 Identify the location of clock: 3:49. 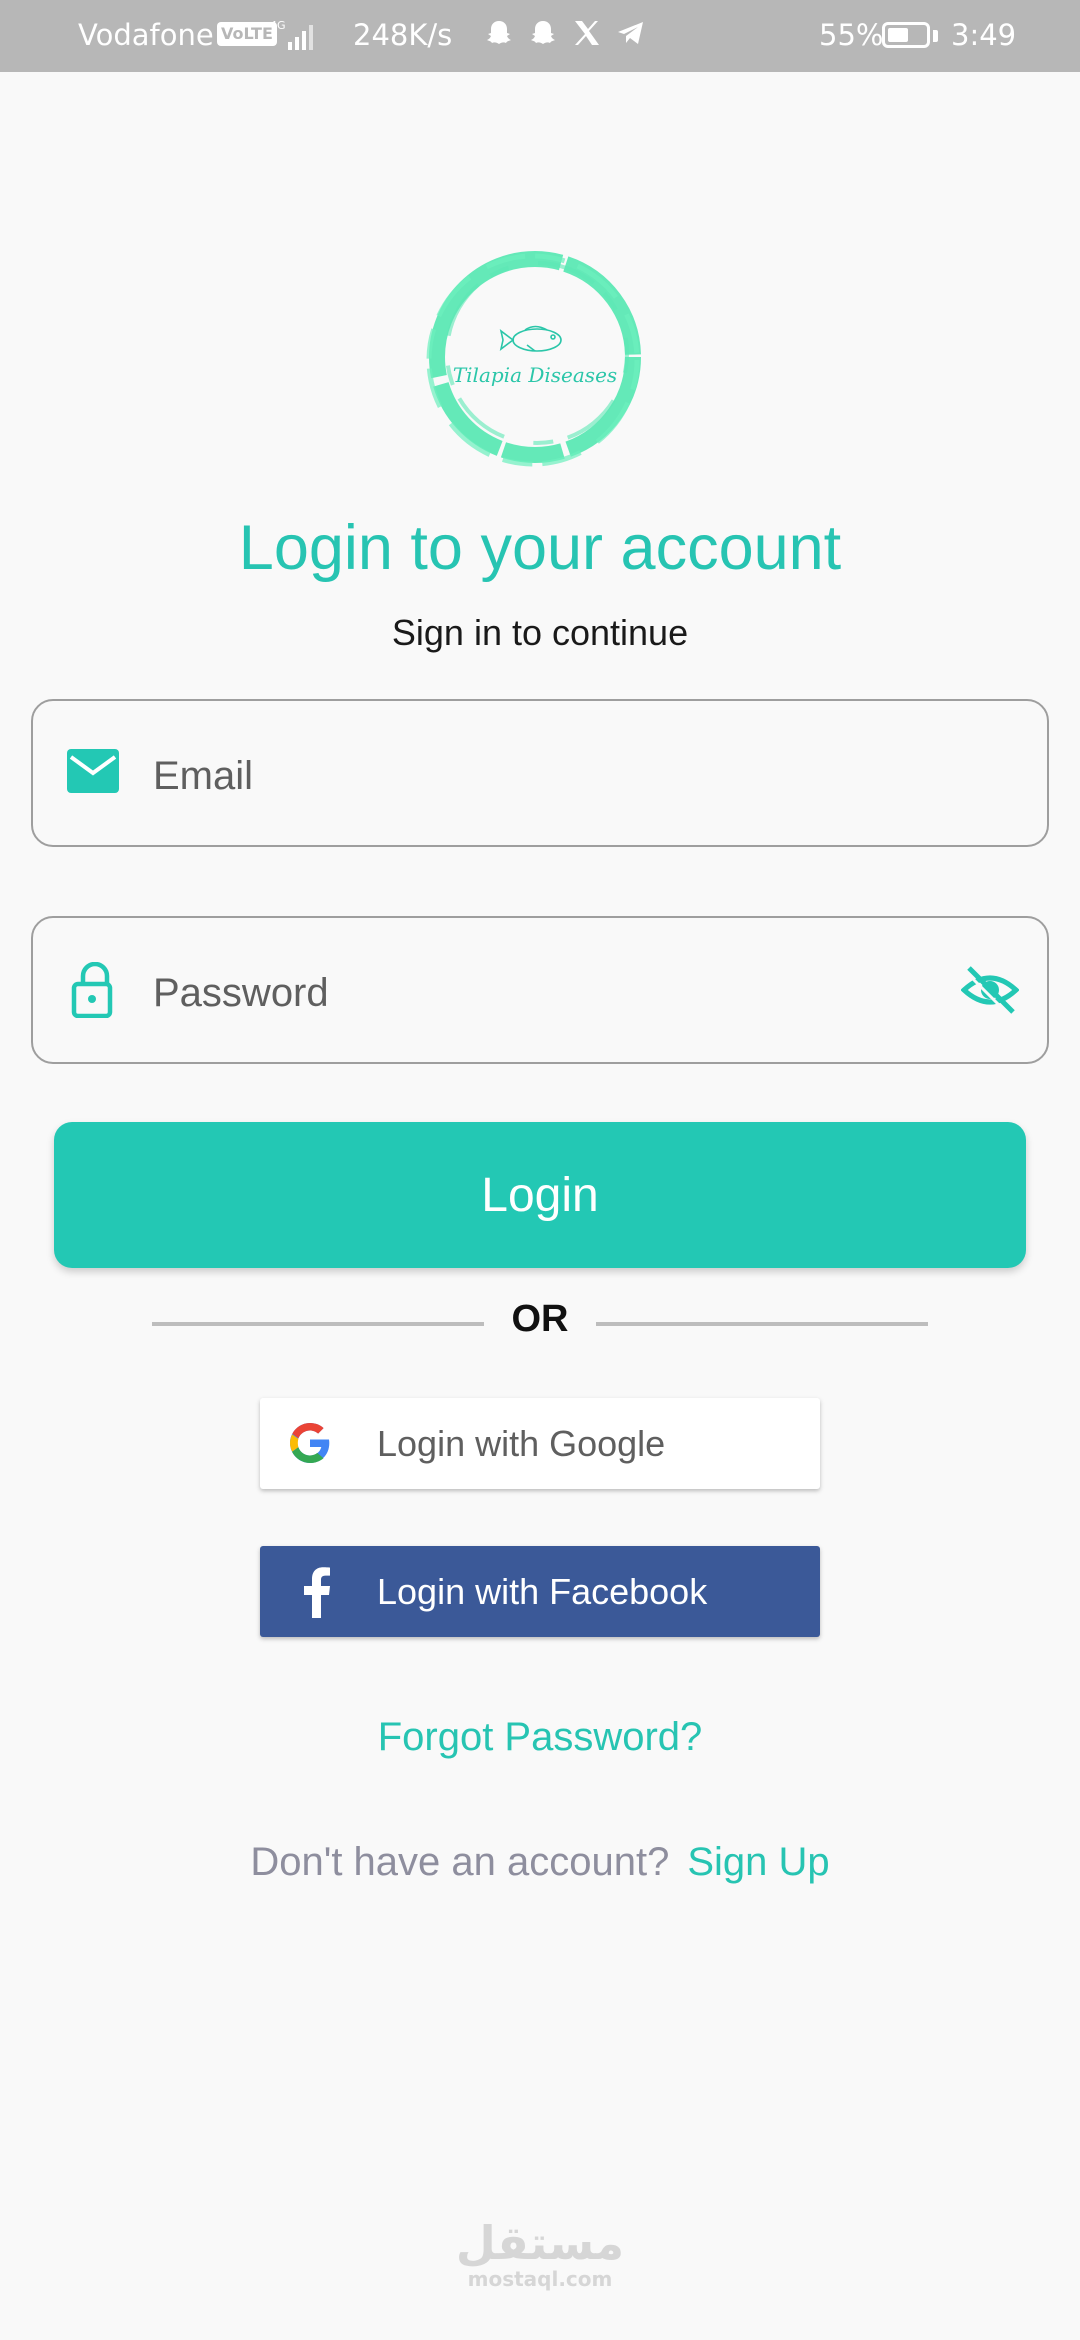
(984, 35).